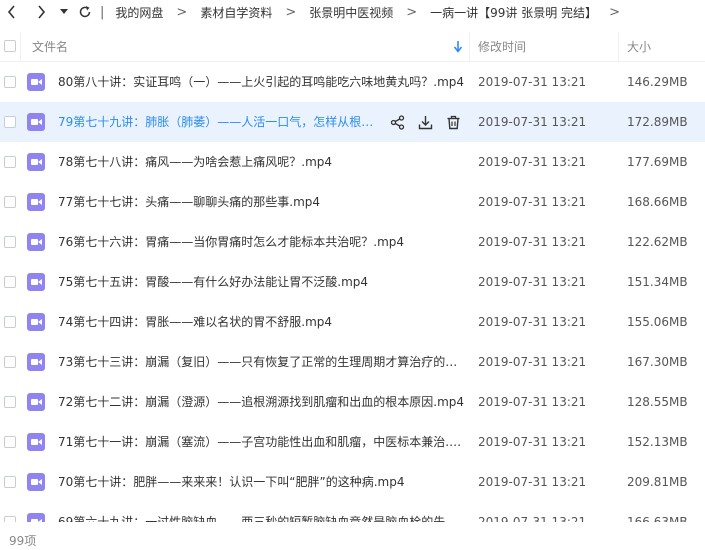  What do you see at coordinates (41, 12) in the screenshot?
I see `forward-button` at bounding box center [41, 12].